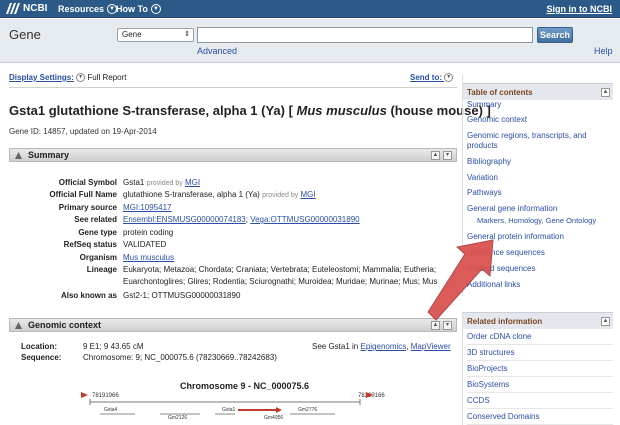 Image resolution: width=620 pixels, height=425 pixels. Describe the element at coordinates (540, 385) in the screenshot. I see `related-item-biosystems: BioSystems` at that location.